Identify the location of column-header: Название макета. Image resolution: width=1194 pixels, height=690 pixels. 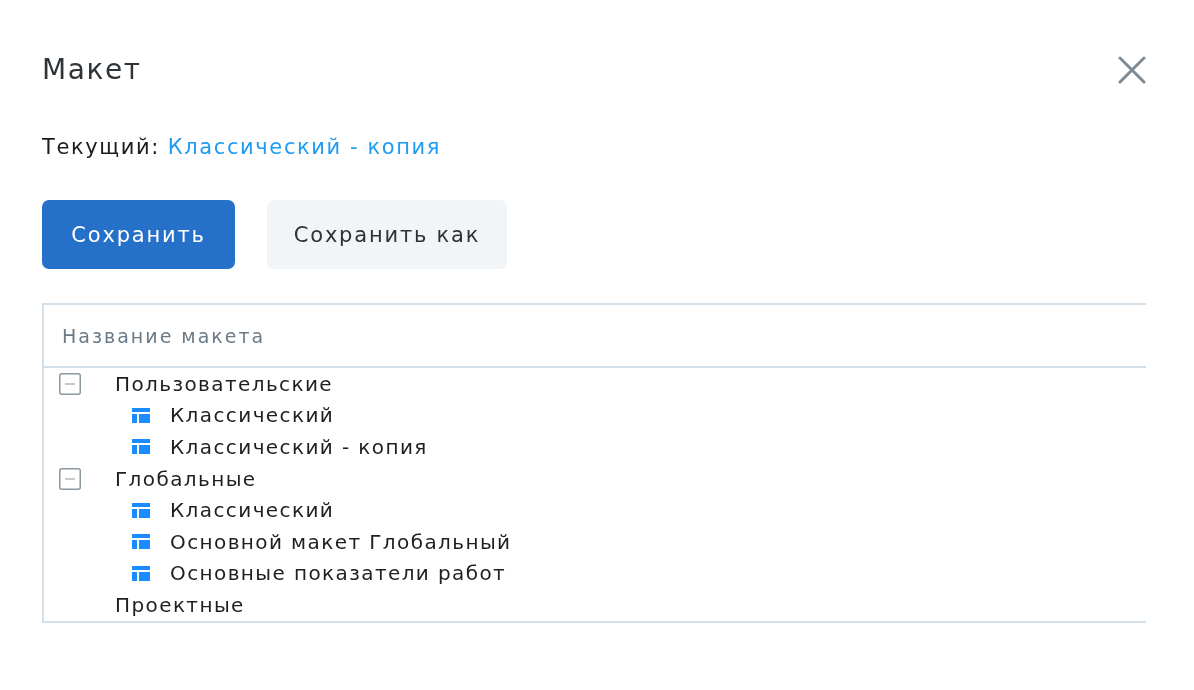
(164, 335).